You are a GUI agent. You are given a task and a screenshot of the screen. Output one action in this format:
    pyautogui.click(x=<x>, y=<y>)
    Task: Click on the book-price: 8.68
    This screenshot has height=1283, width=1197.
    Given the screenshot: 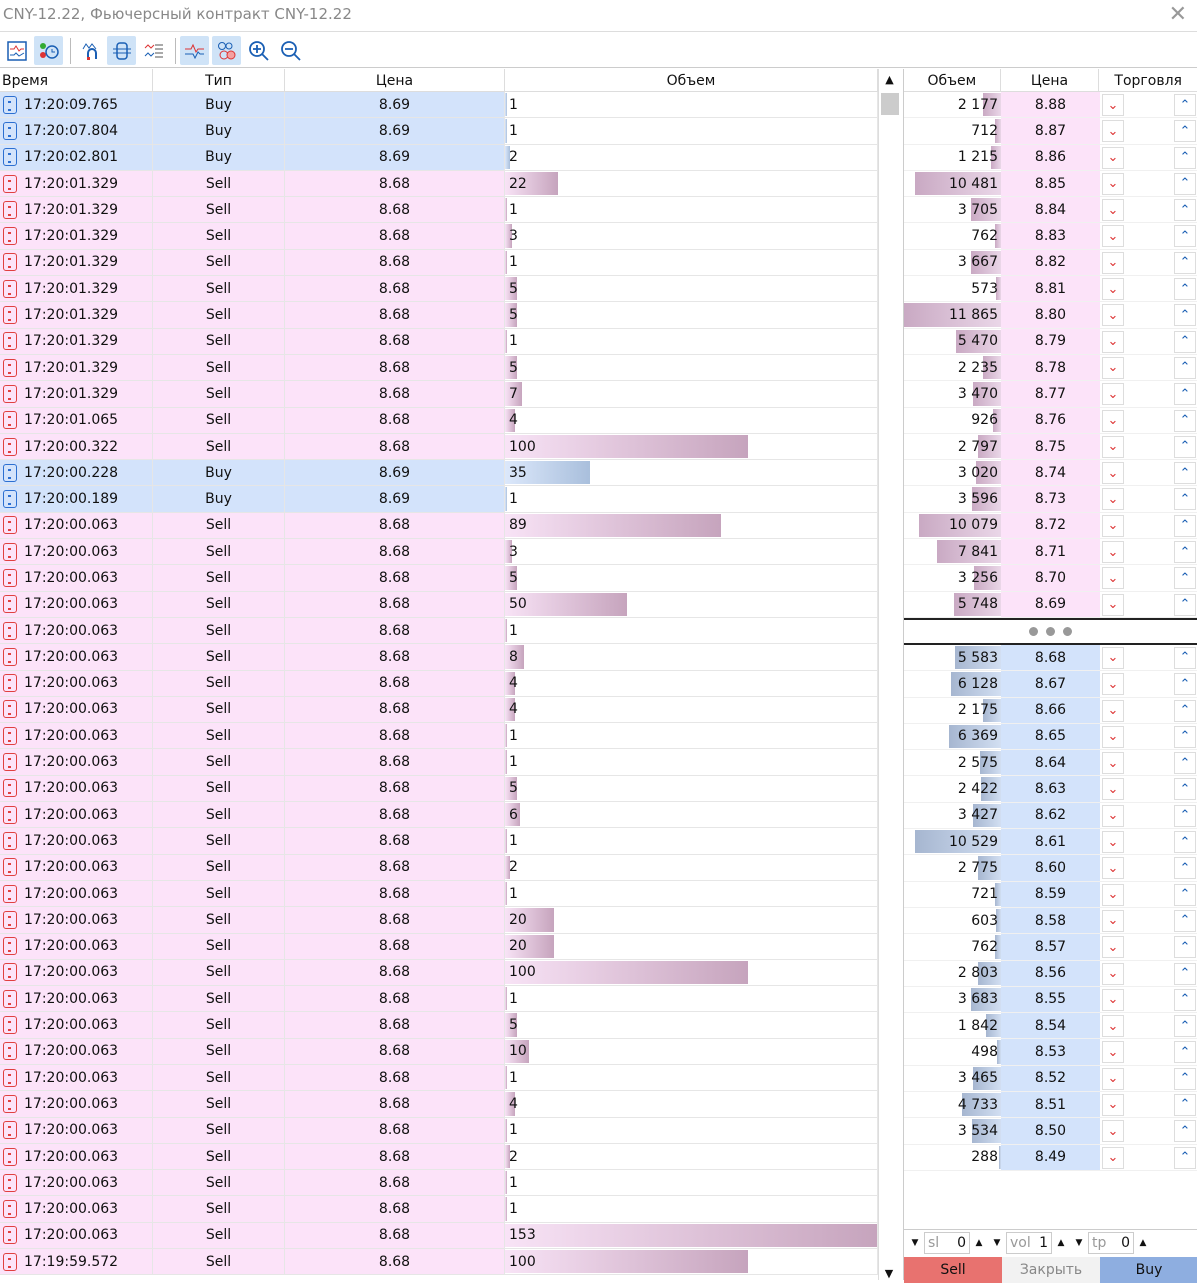 What is the action you would take?
    pyautogui.click(x=1050, y=657)
    